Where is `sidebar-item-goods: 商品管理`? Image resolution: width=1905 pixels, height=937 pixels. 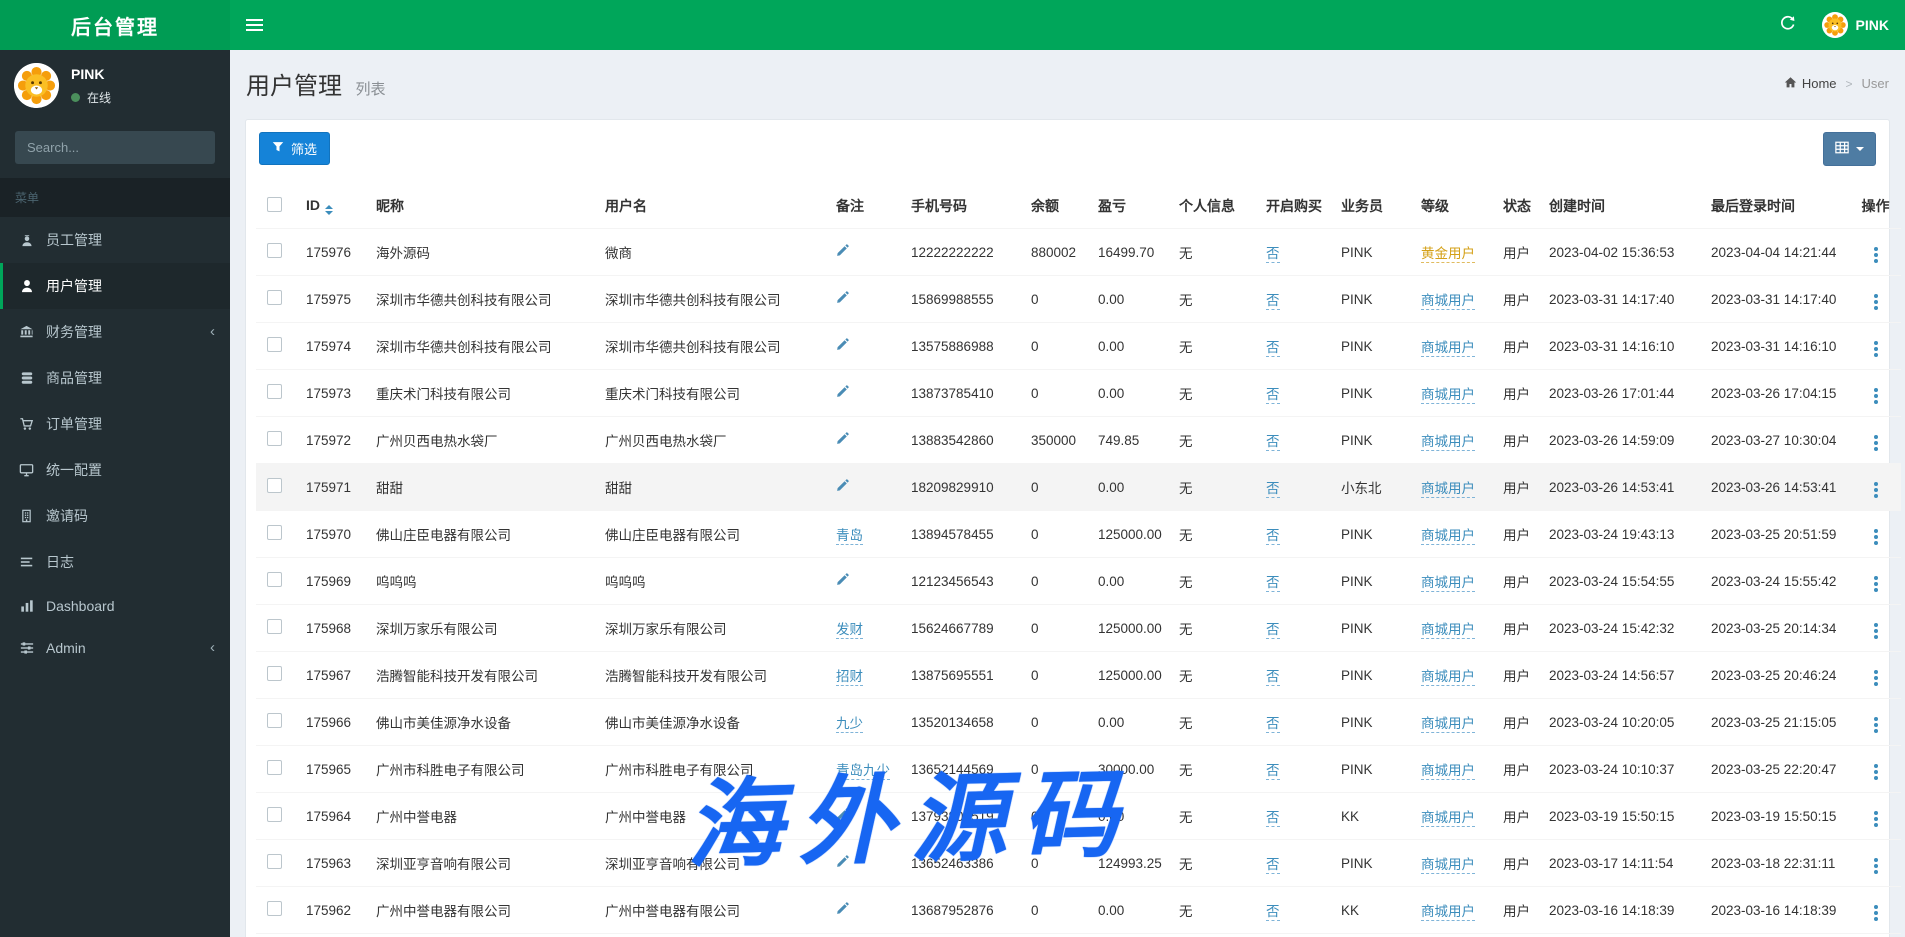
sidebar-item-goods: 商品管理 is located at coordinates (115, 378).